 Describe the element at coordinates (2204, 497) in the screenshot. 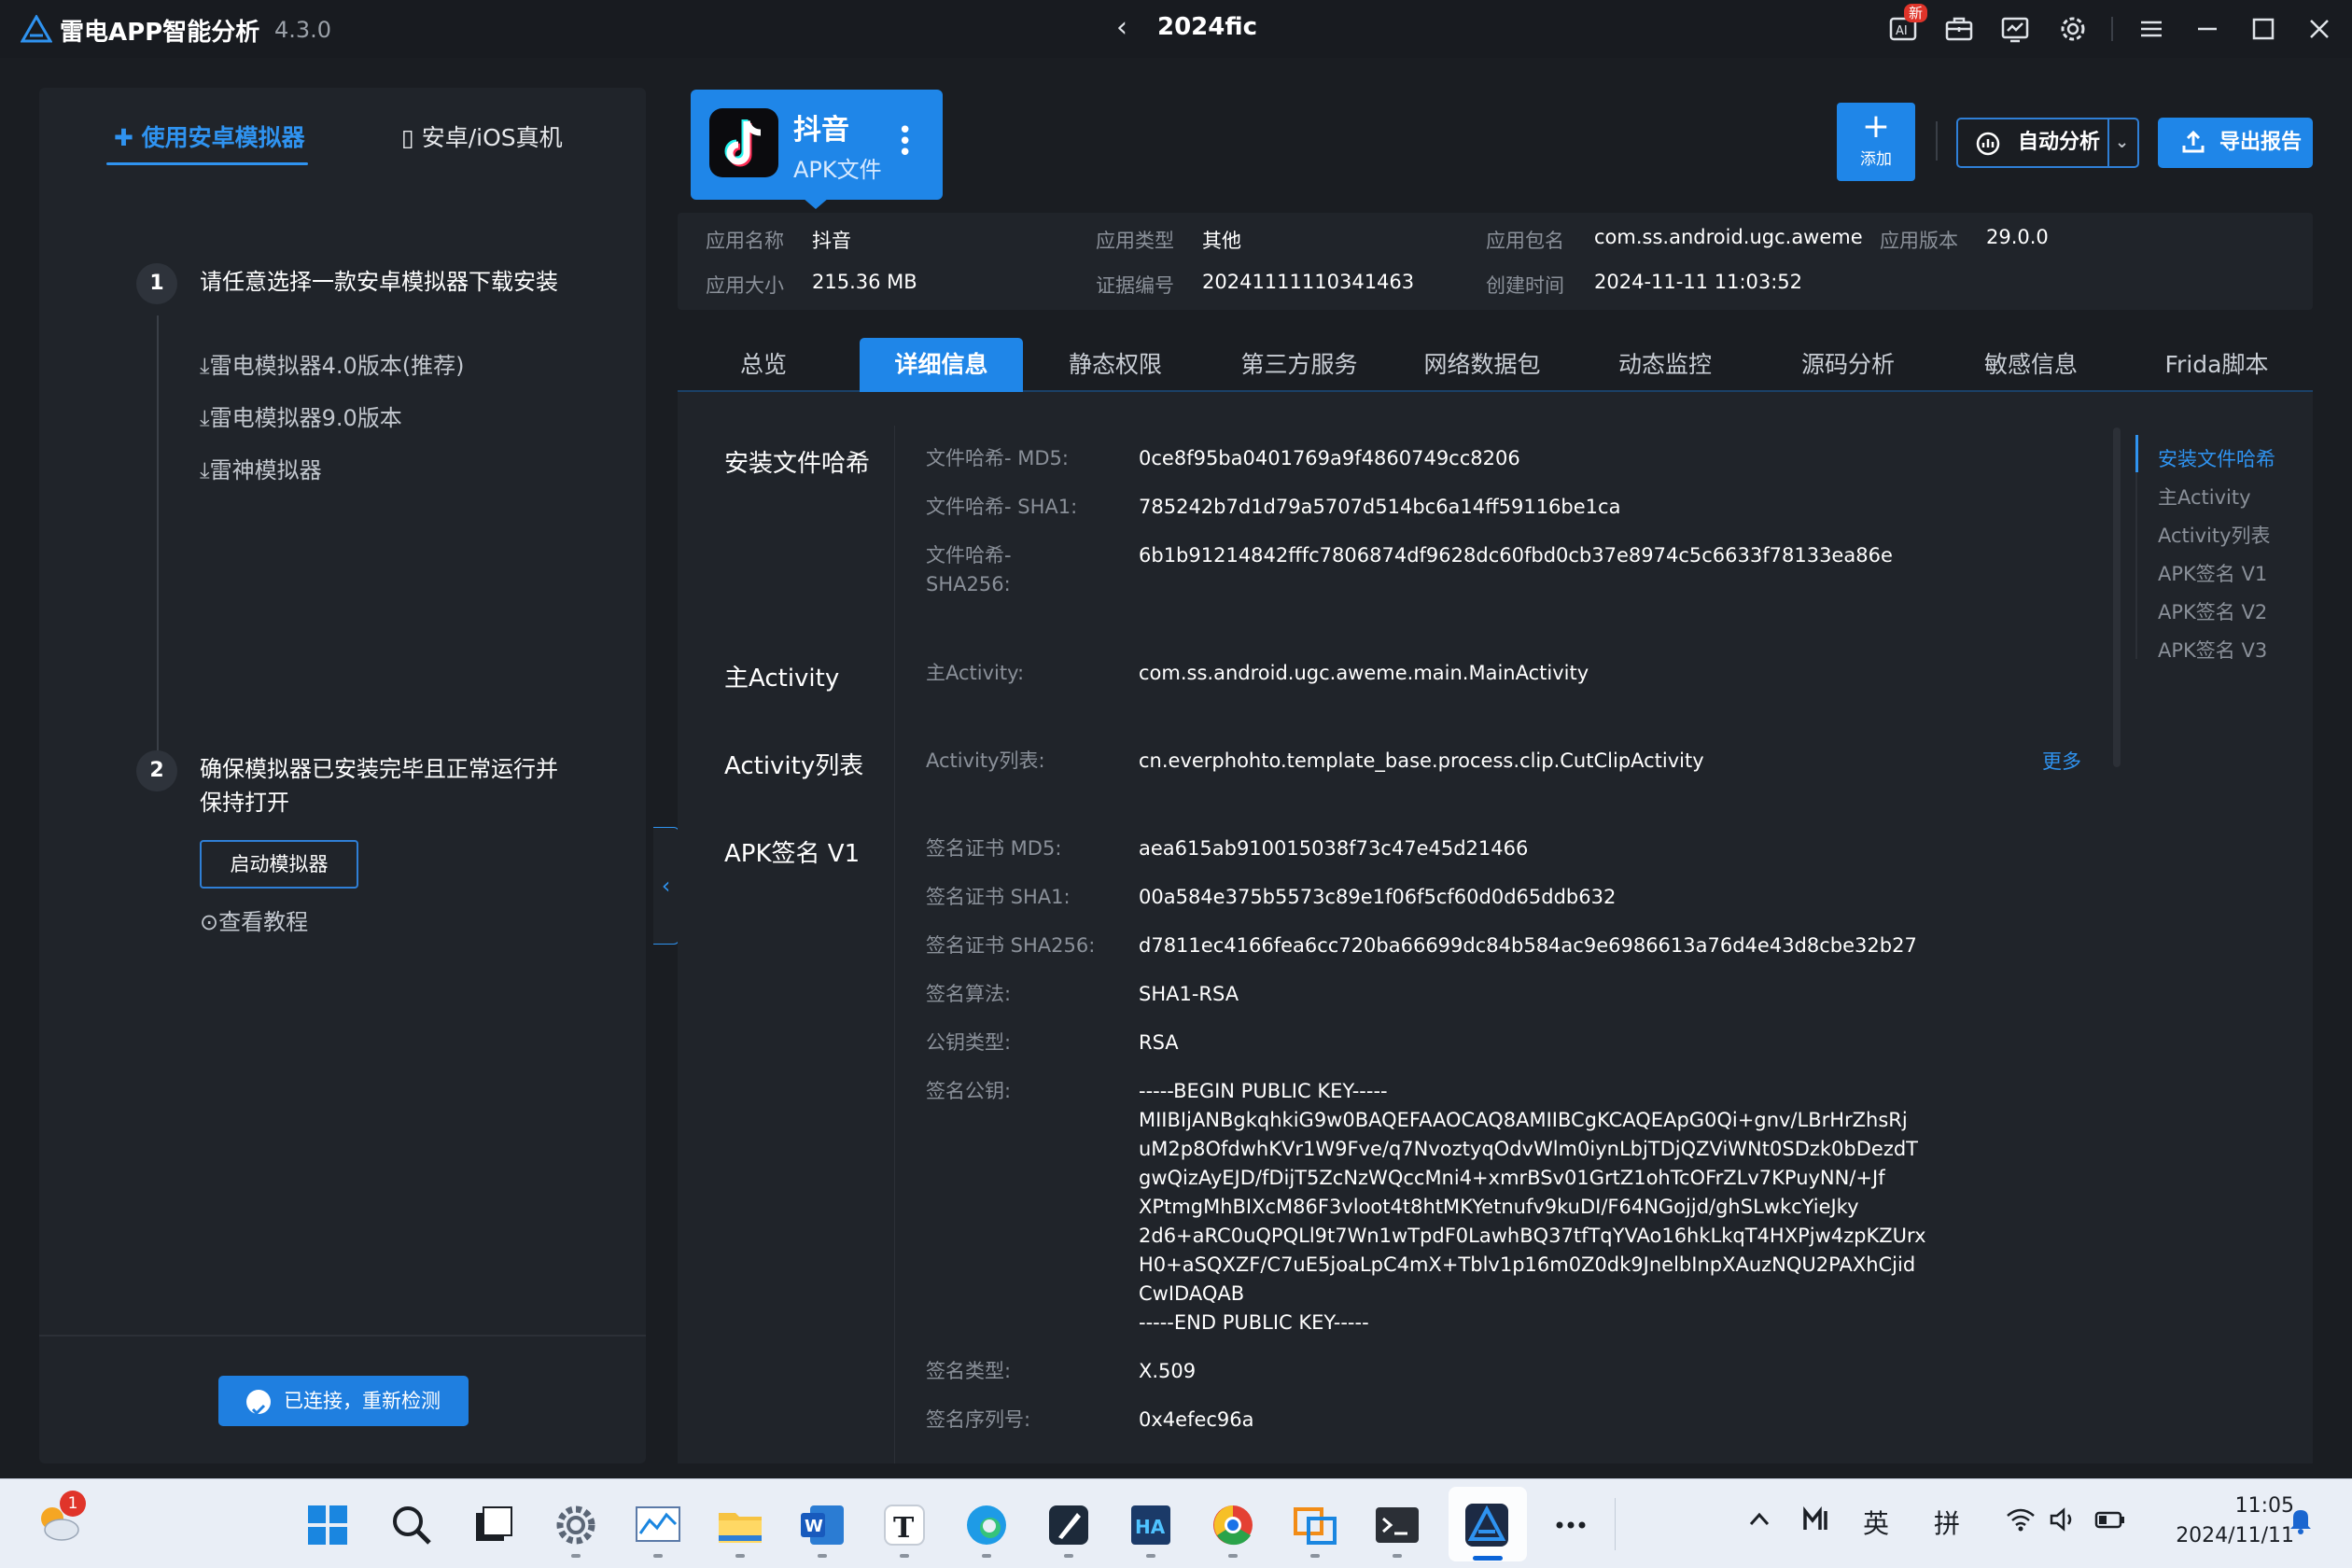

I see `anchor-main-activity: 主Activity` at that location.